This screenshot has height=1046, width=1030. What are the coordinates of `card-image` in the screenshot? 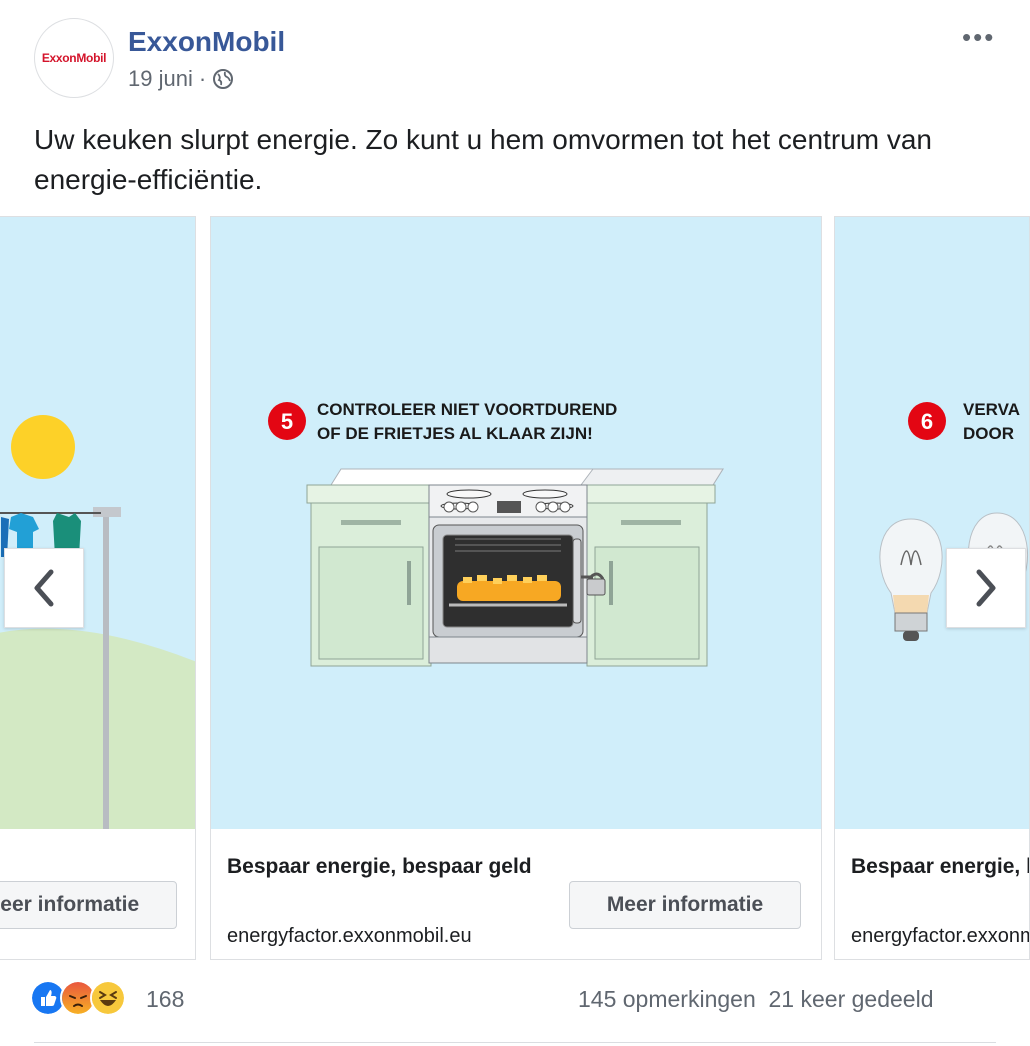 It's located at (97, 523).